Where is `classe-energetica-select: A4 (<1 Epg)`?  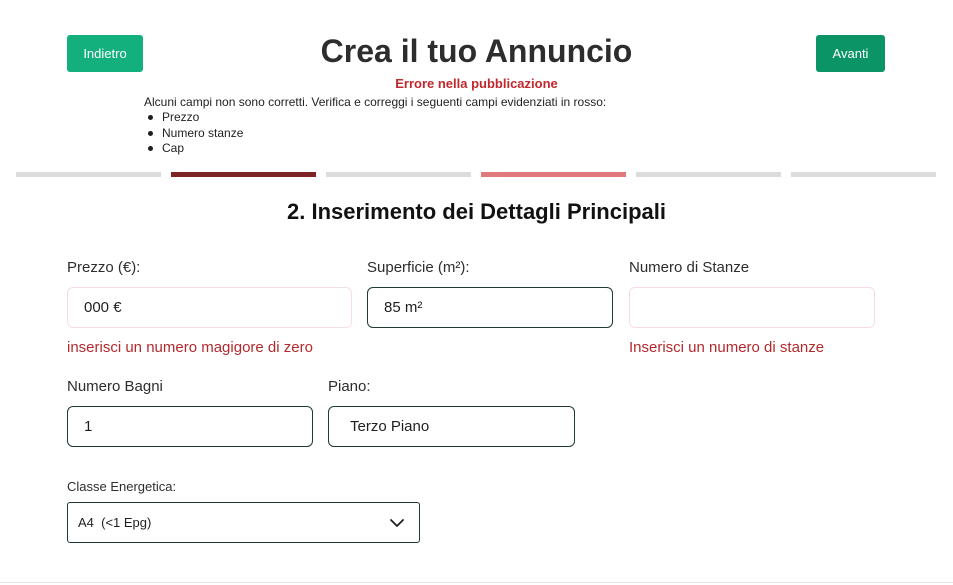 classe-energetica-select: A4 (<1 Epg) is located at coordinates (243, 522).